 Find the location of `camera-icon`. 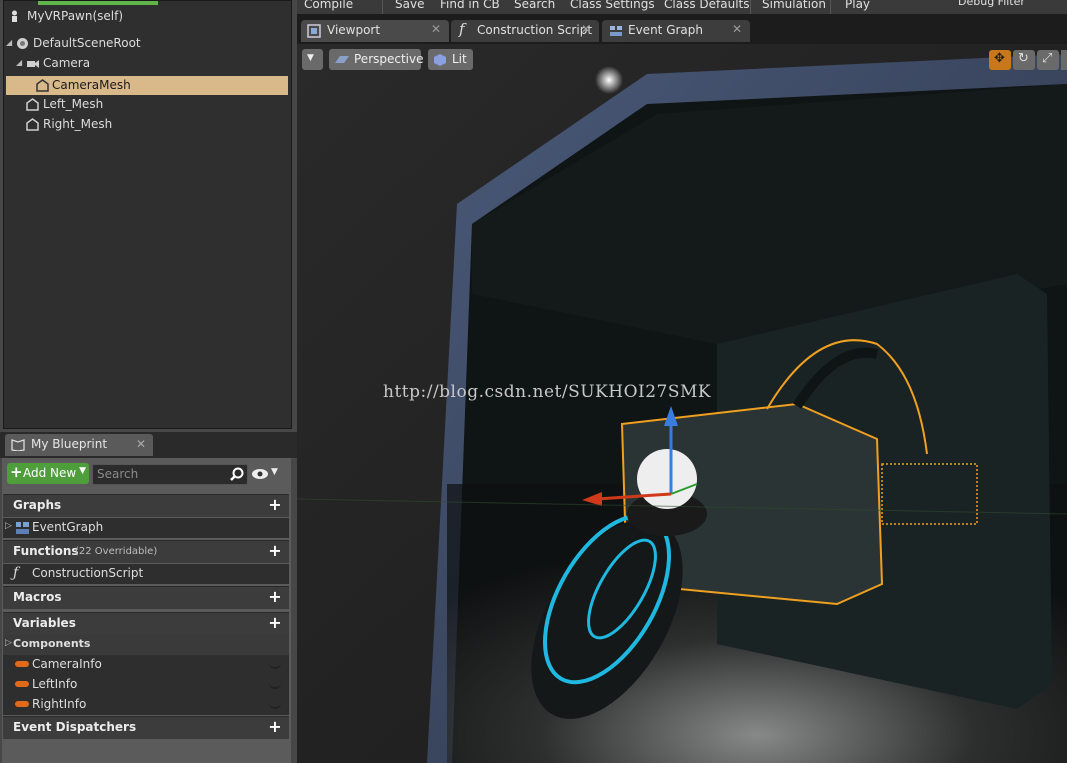

camera-icon is located at coordinates (33, 64).